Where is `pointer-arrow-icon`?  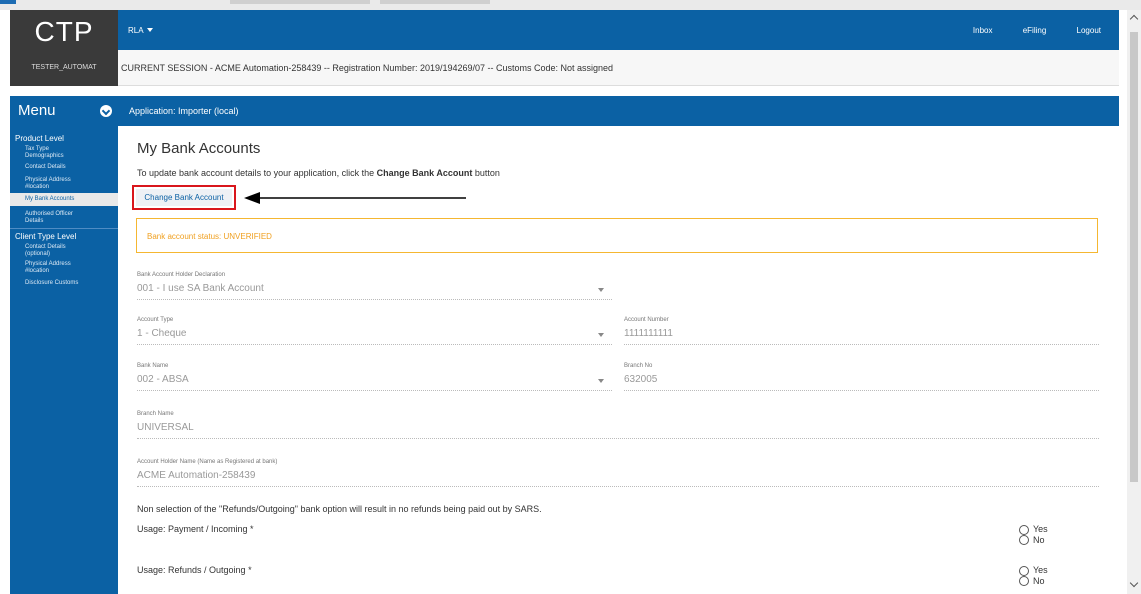
pointer-arrow-icon is located at coordinates (355, 198).